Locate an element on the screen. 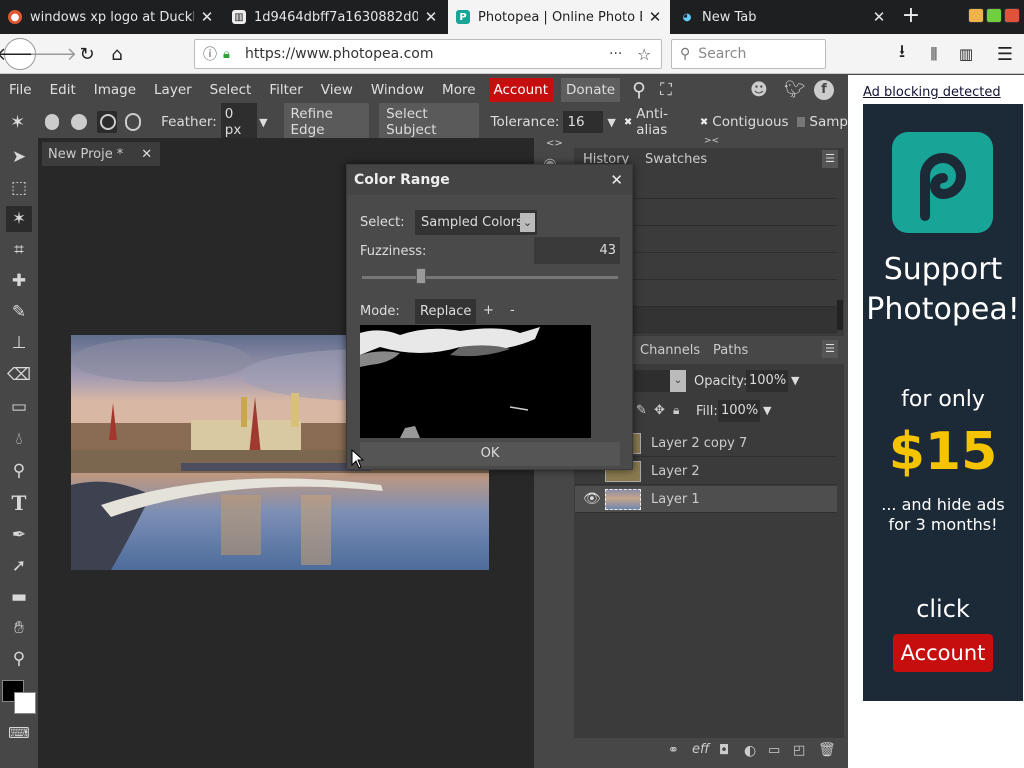 The width and height of the screenshot is (1024, 768). tolerance-dropdown-icon: ▼ is located at coordinates (611, 122).